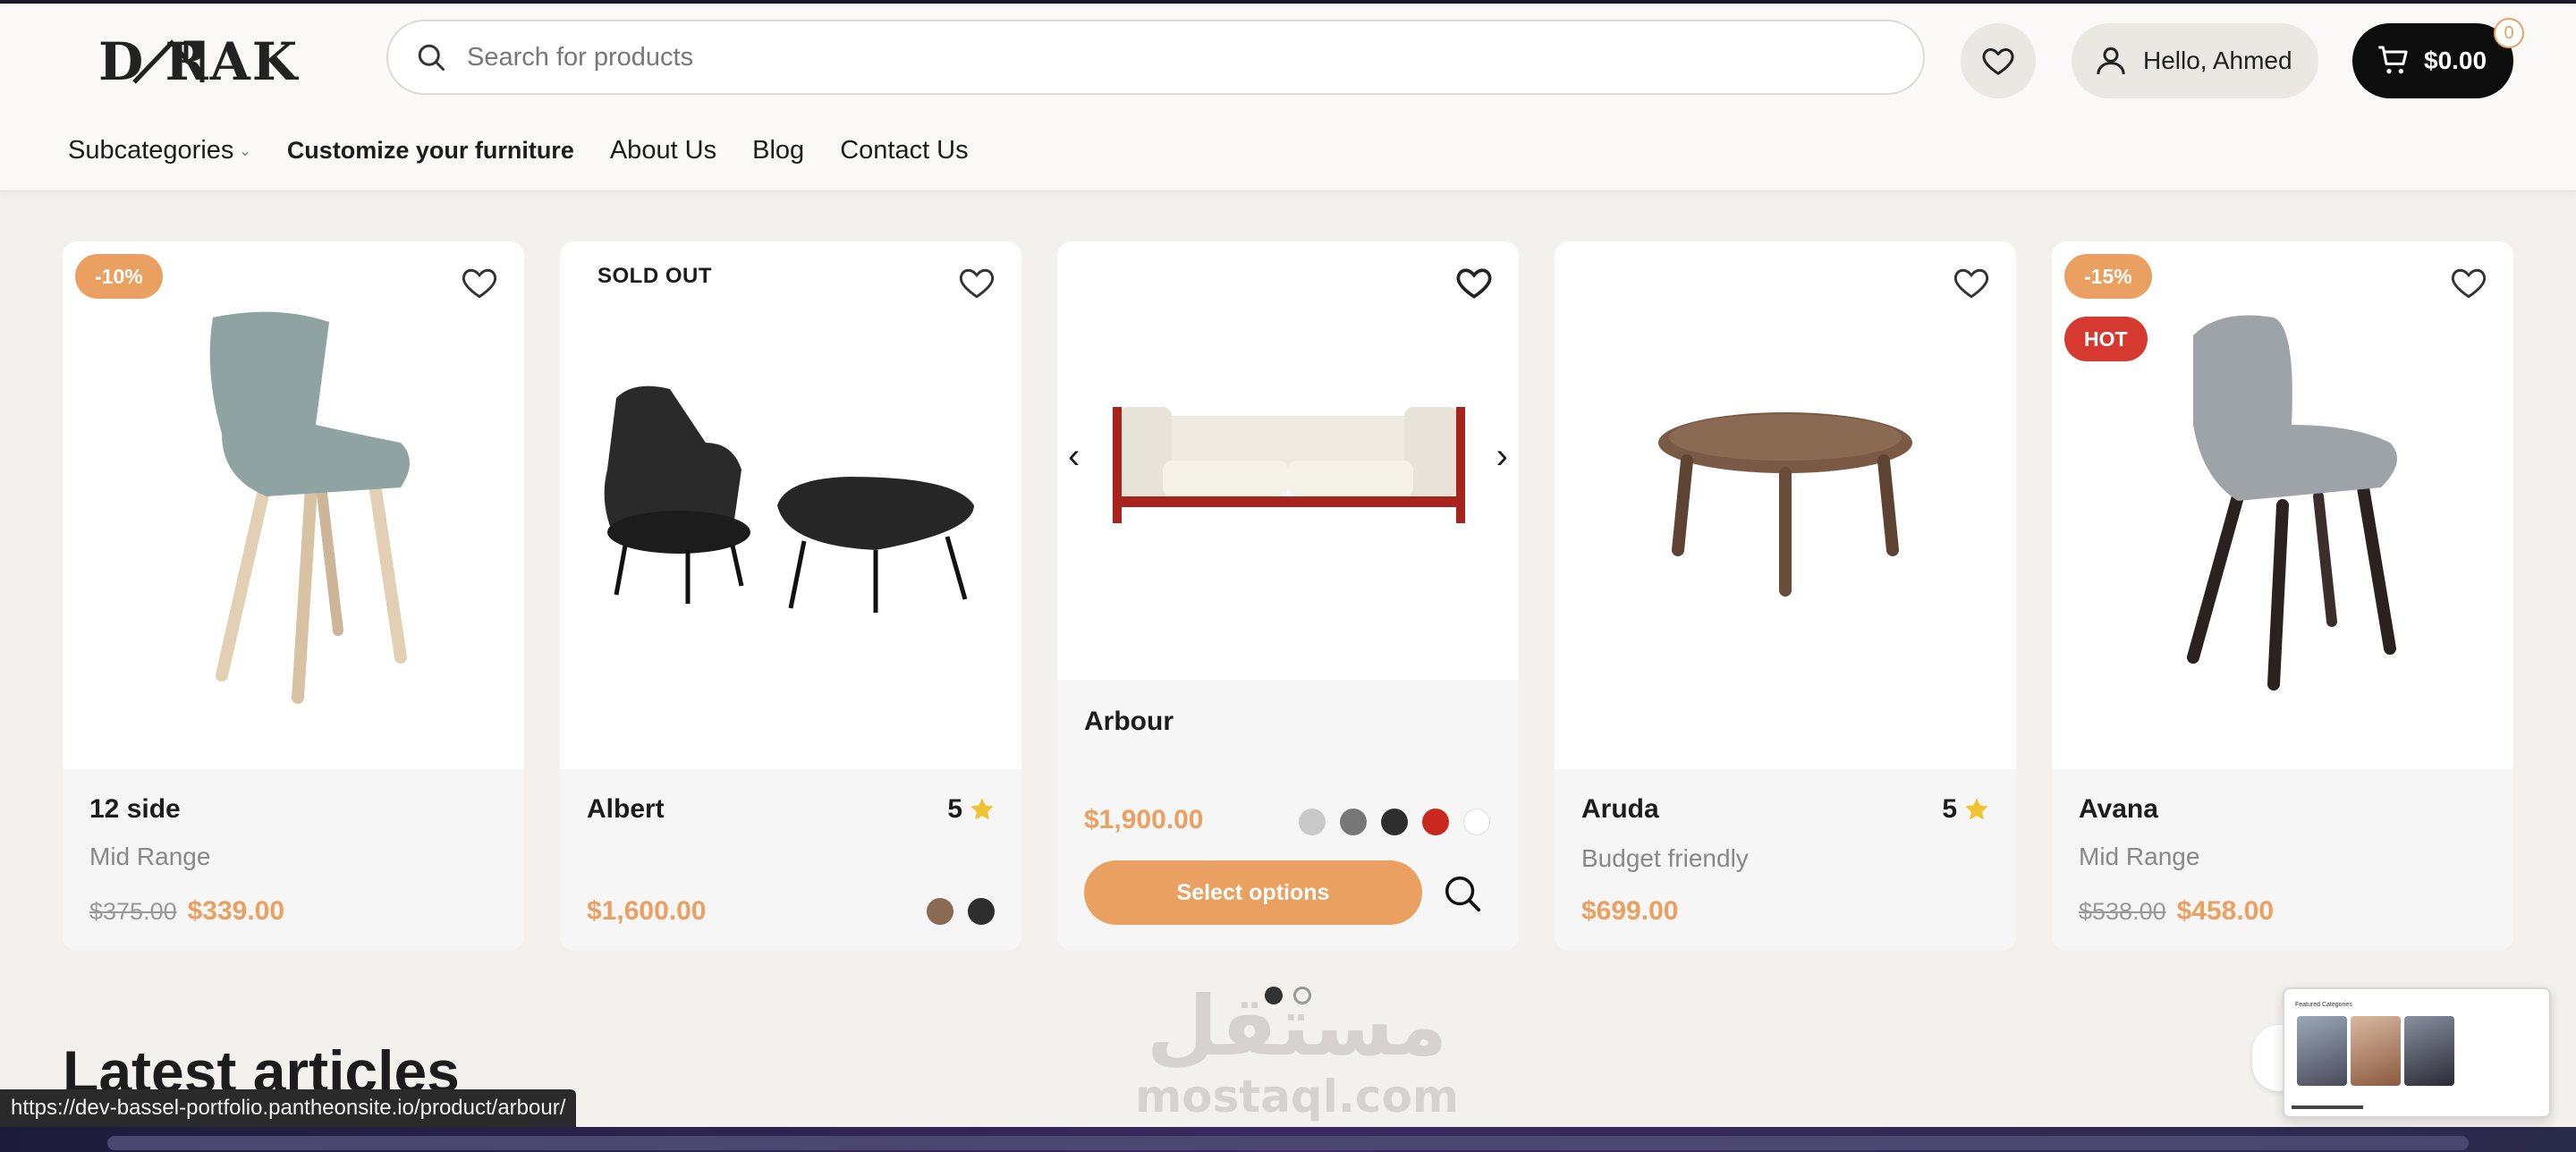 The width and height of the screenshot is (2576, 1152). I want to click on nav-label: Subcategories, so click(151, 150).